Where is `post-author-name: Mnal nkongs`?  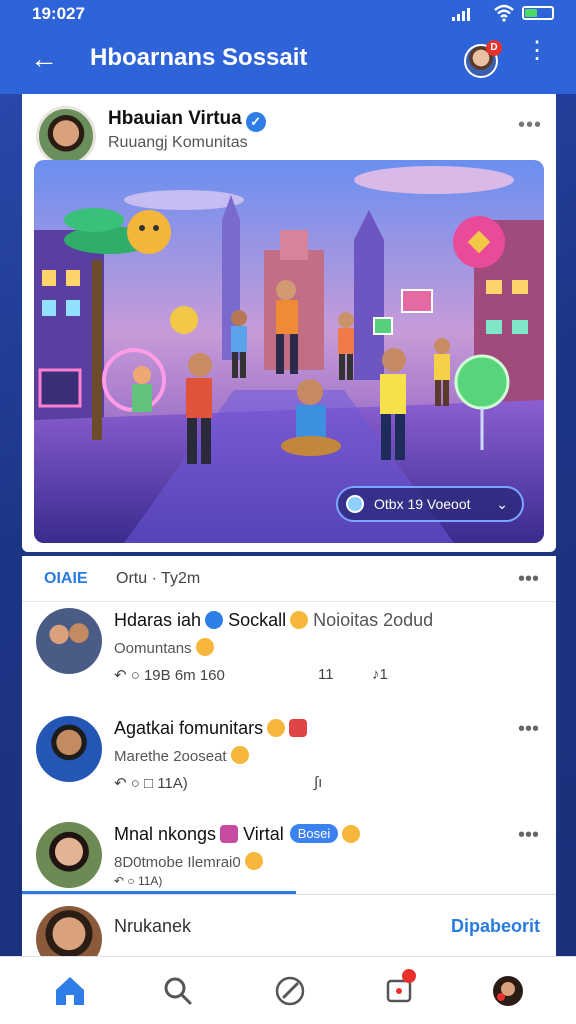
post-author-name: Mnal nkongs is located at coordinates (165, 834).